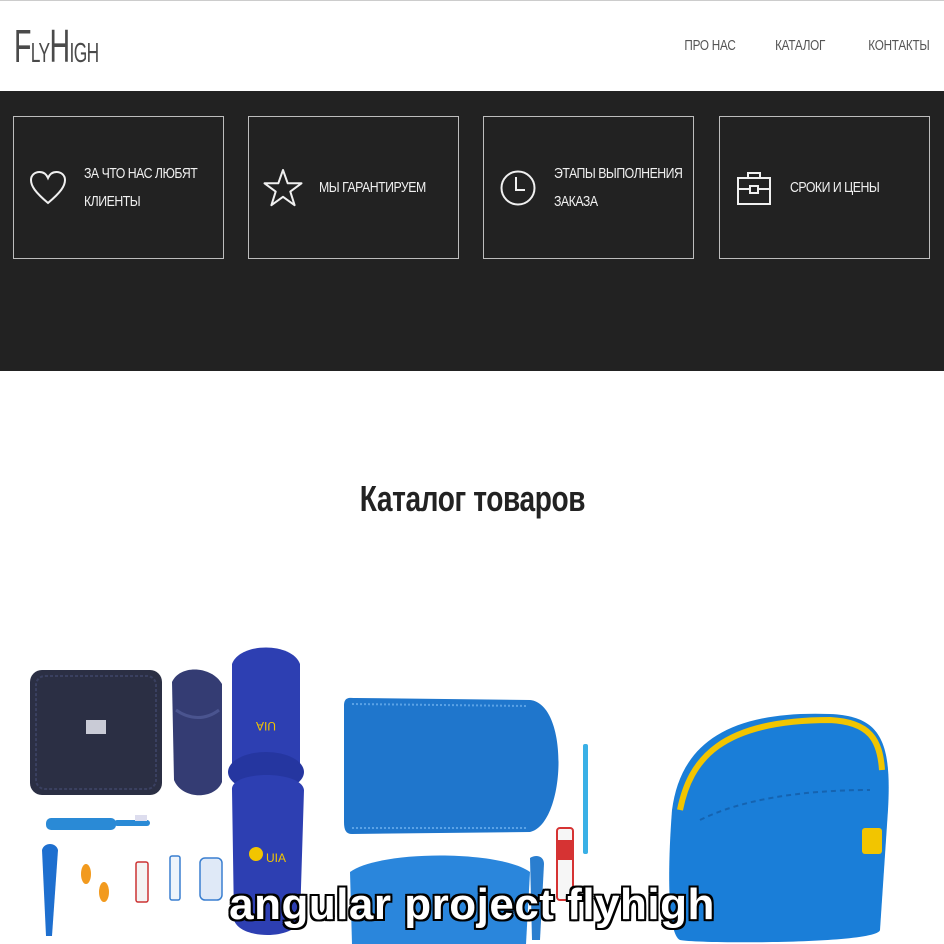 This screenshot has width=944, height=944. Describe the element at coordinates (84, 52) in the screenshot. I see `logo-letters: IGH` at that location.